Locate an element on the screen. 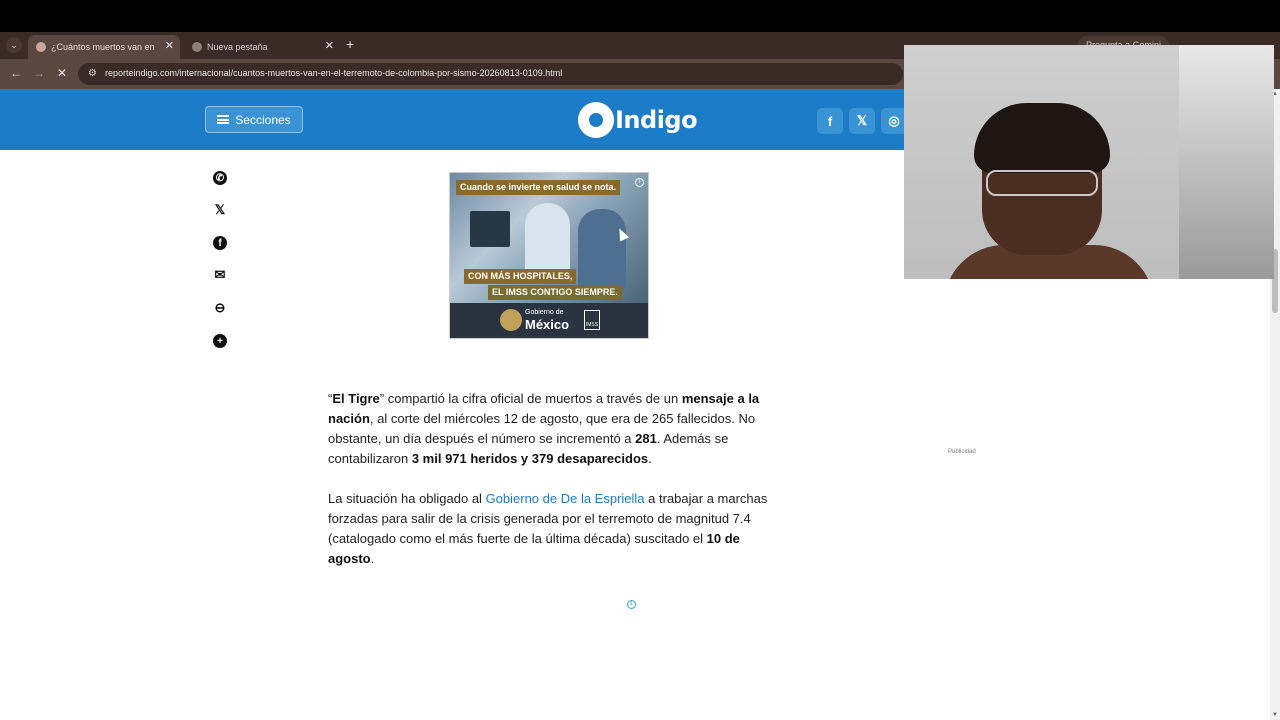  webcam-overlay is located at coordinates (1089, 162).